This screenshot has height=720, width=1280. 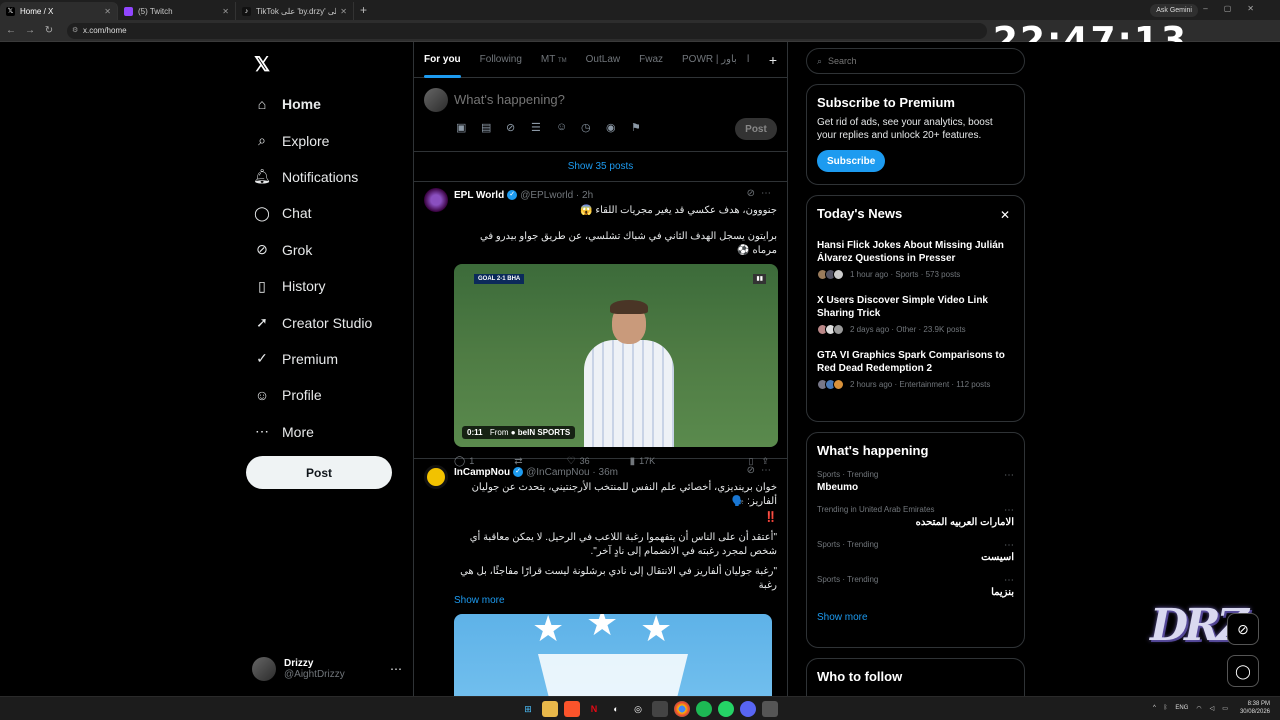 What do you see at coordinates (1174, 10) in the screenshot?
I see `ask-gemini-button: Ask Gemini` at bounding box center [1174, 10].